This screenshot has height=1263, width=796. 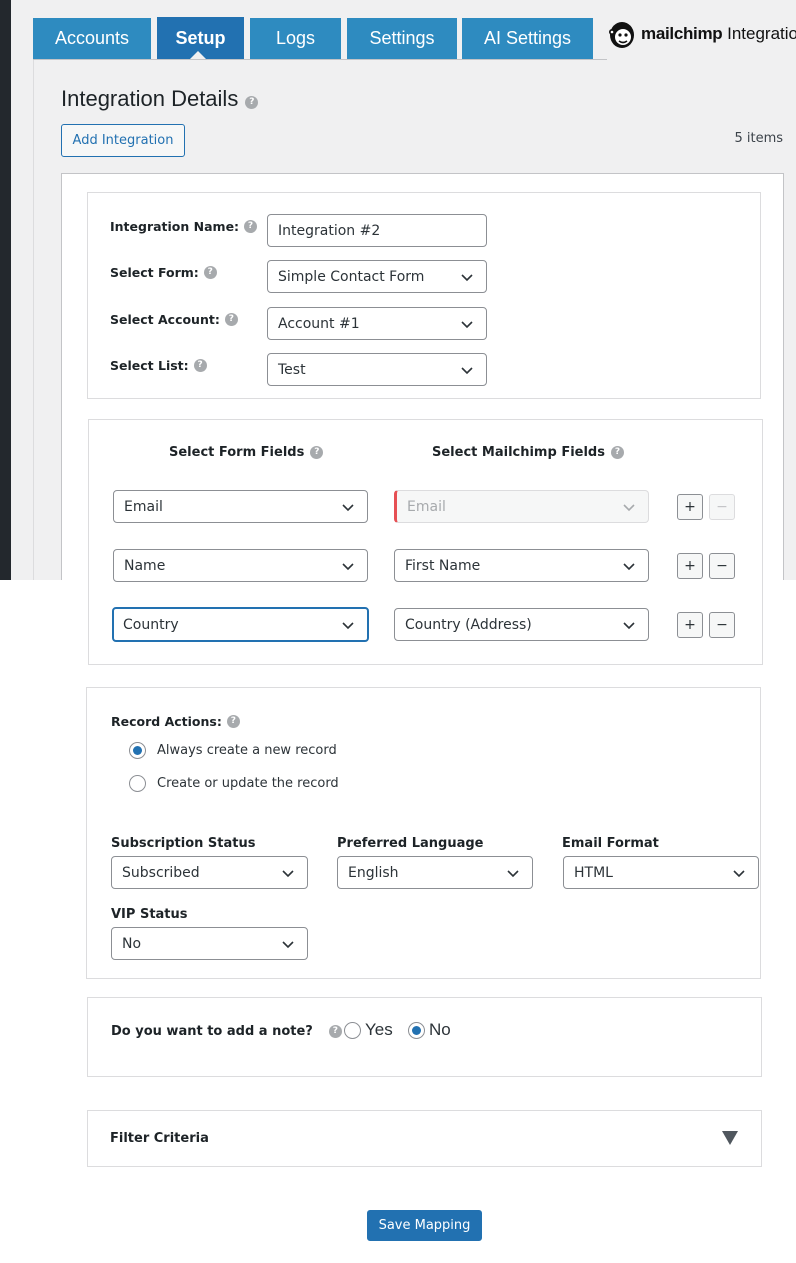 I want to click on brand-name-rest: Integratio, so click(x=759, y=33).